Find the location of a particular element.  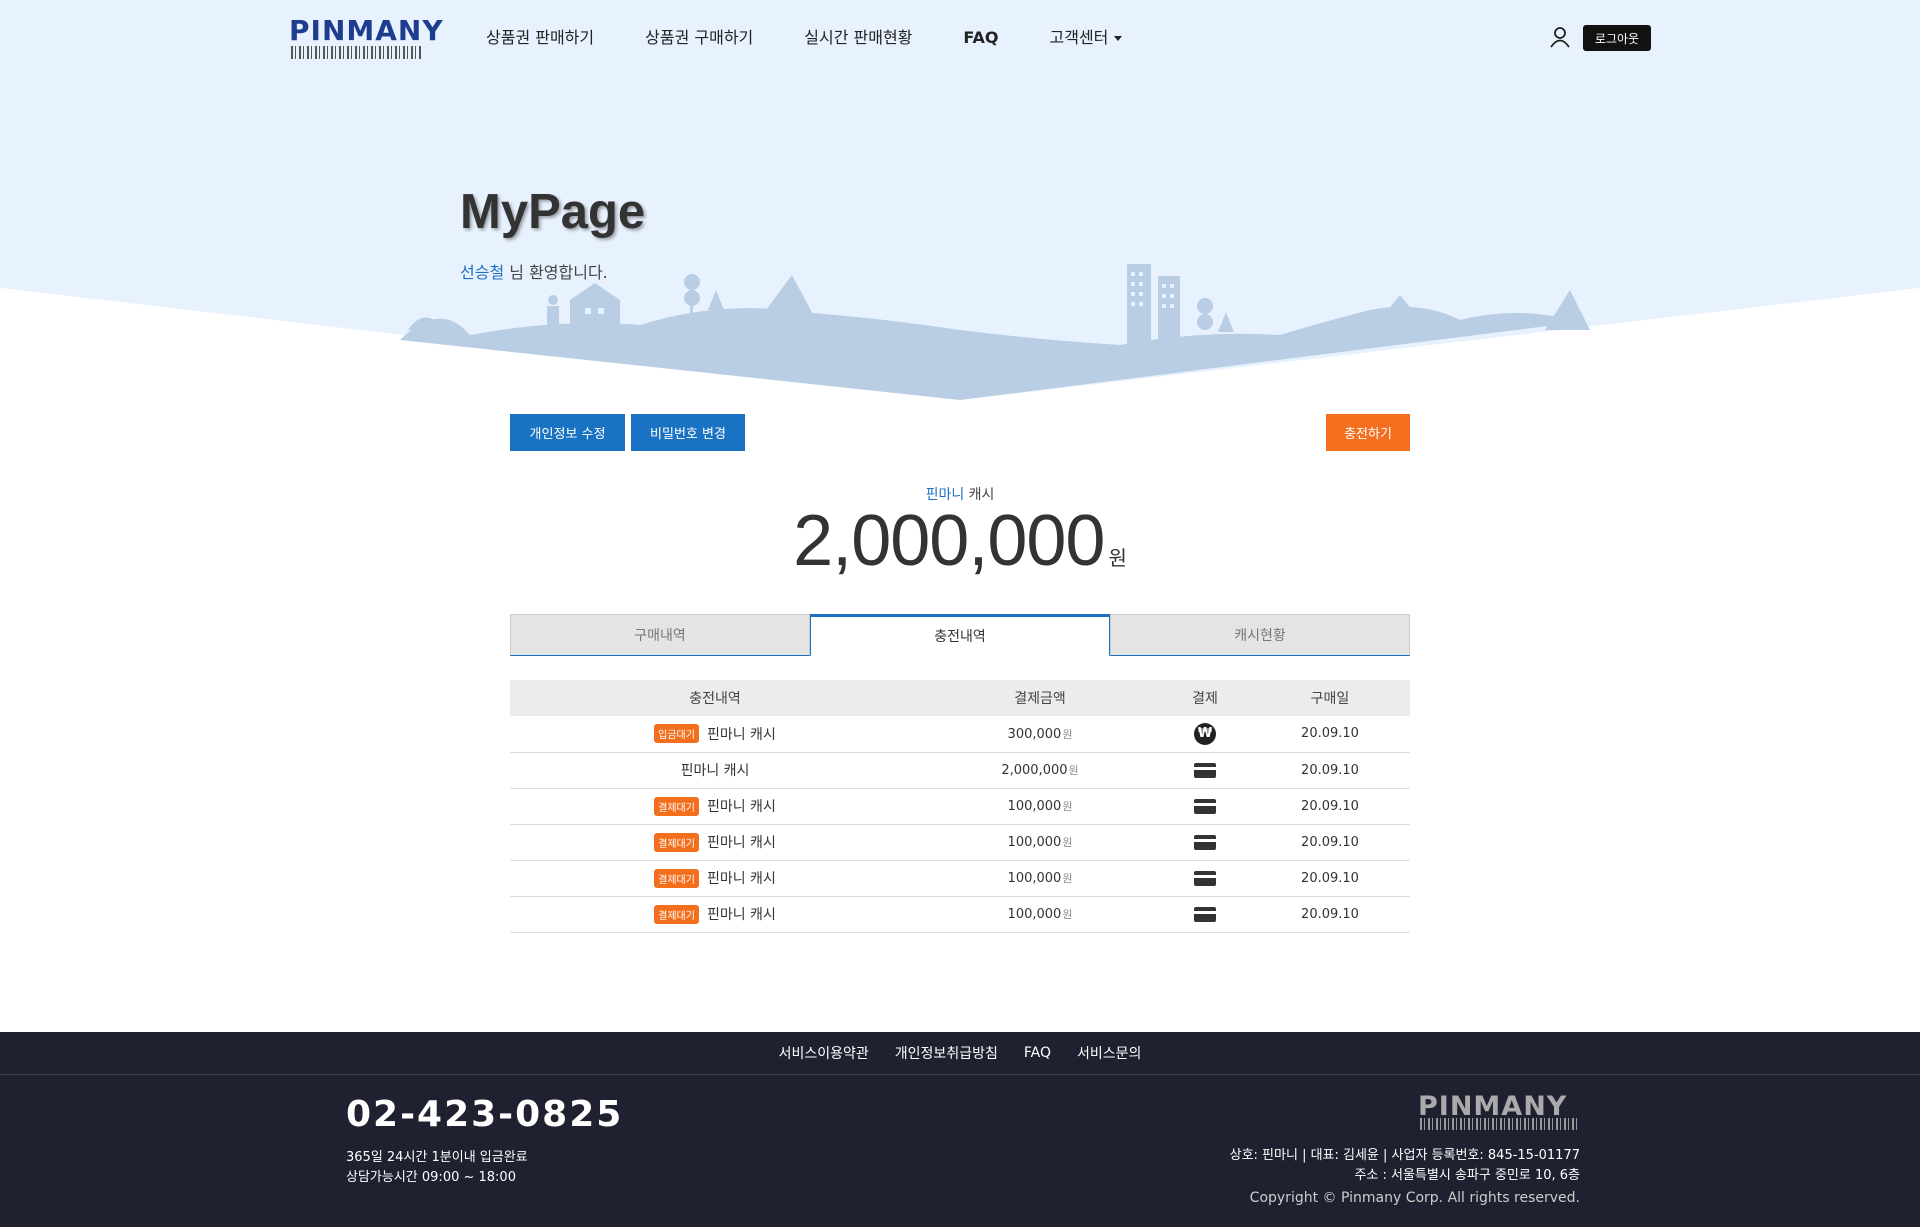

user-name: 선승철 is located at coordinates (482, 272).